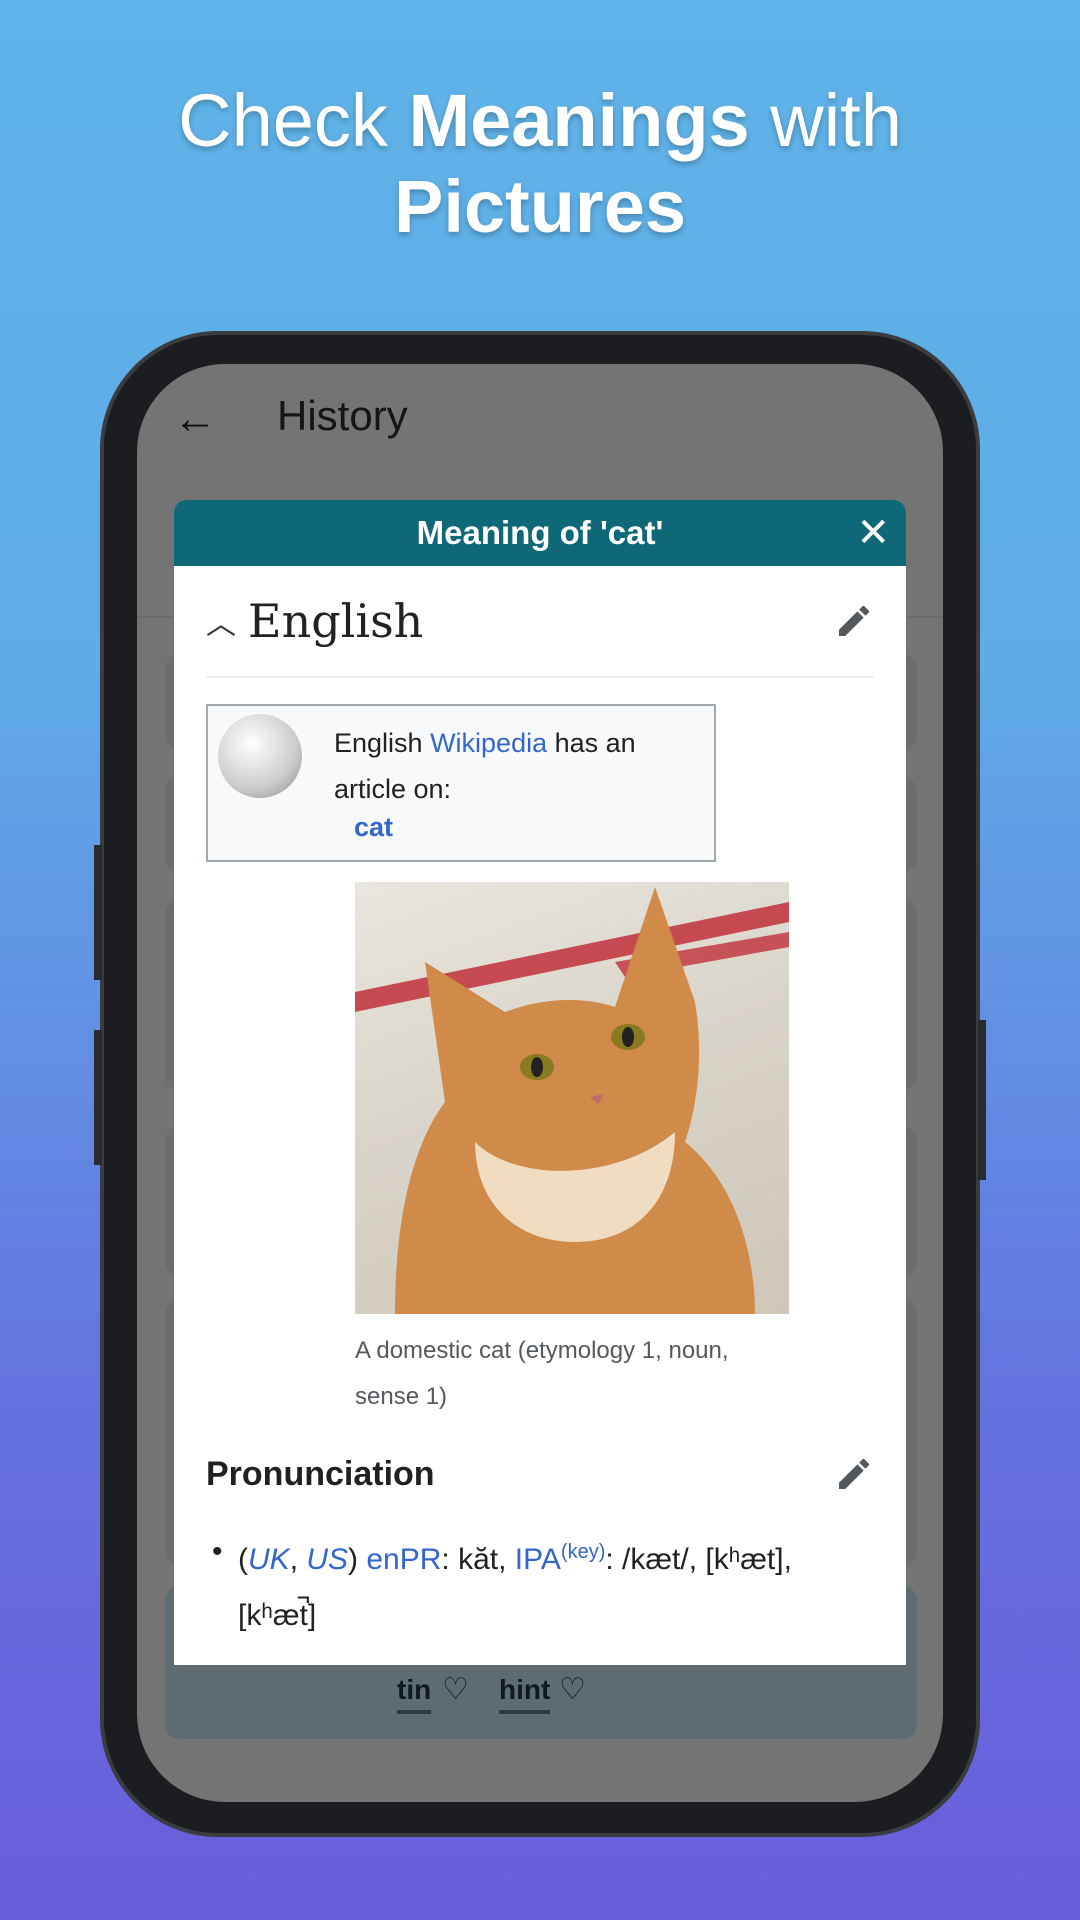 The width and height of the screenshot is (1080, 1920). I want to click on language-heading: English, so click(336, 621).